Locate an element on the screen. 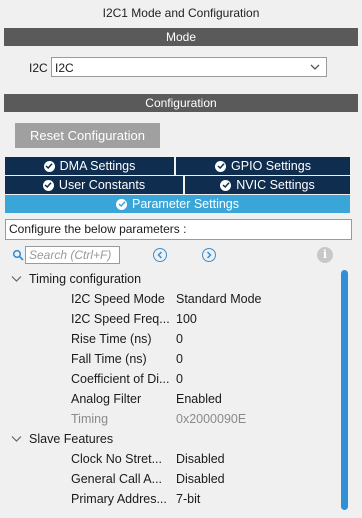  param-value: 100 is located at coordinates (186, 319).